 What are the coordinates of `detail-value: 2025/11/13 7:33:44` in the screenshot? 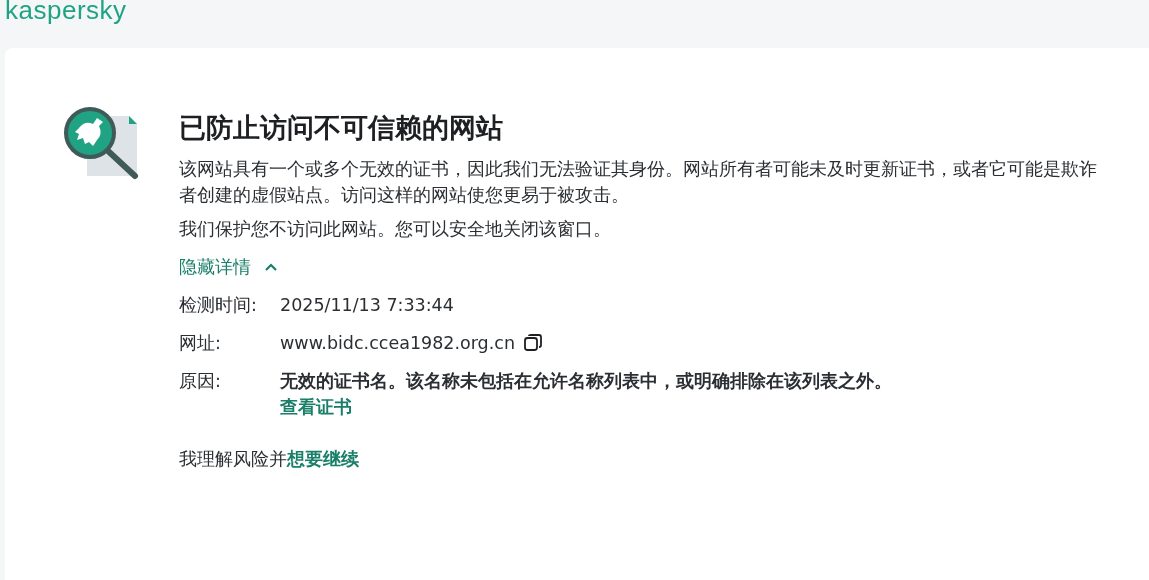 It's located at (367, 305).